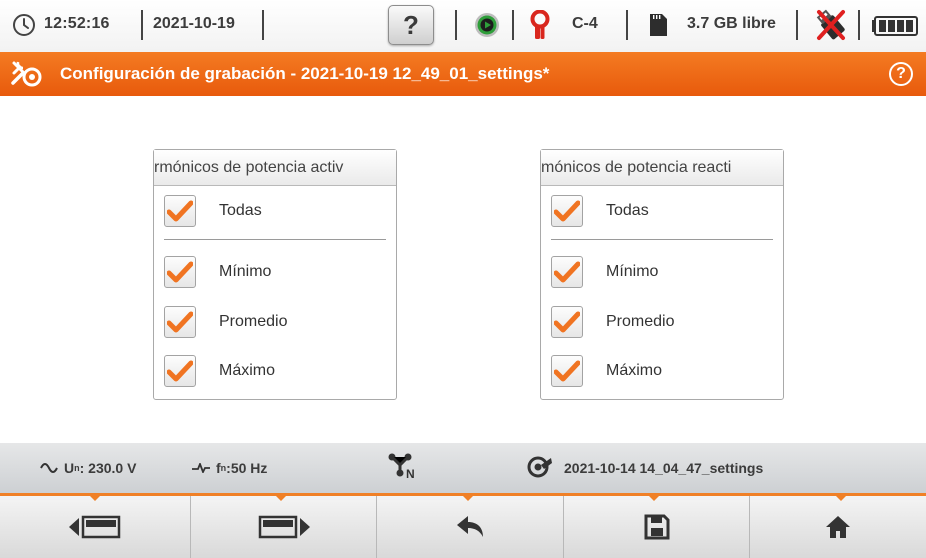 The height and width of the screenshot is (558, 926). I want to click on record-icon, so click(487, 25).